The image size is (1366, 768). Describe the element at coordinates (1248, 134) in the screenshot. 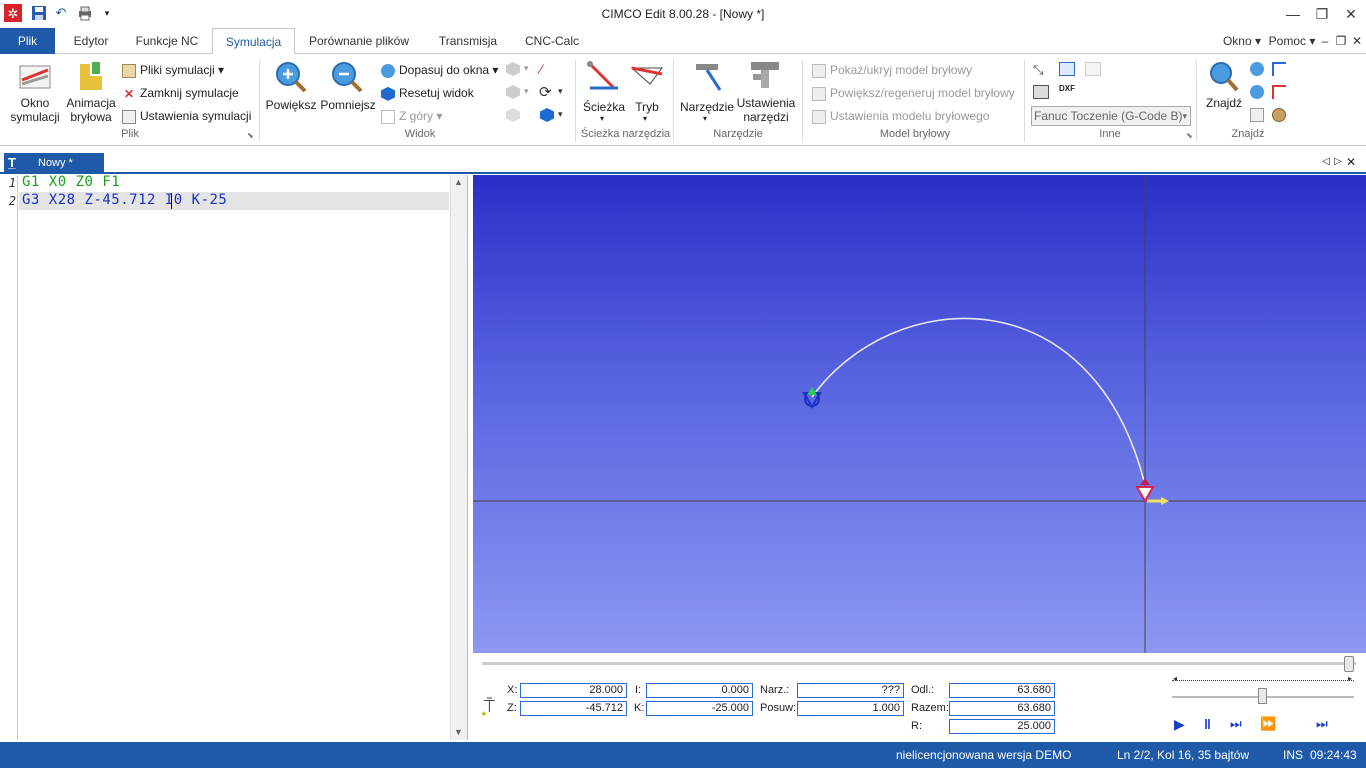

I see `group-znajdz: Znajdź` at that location.